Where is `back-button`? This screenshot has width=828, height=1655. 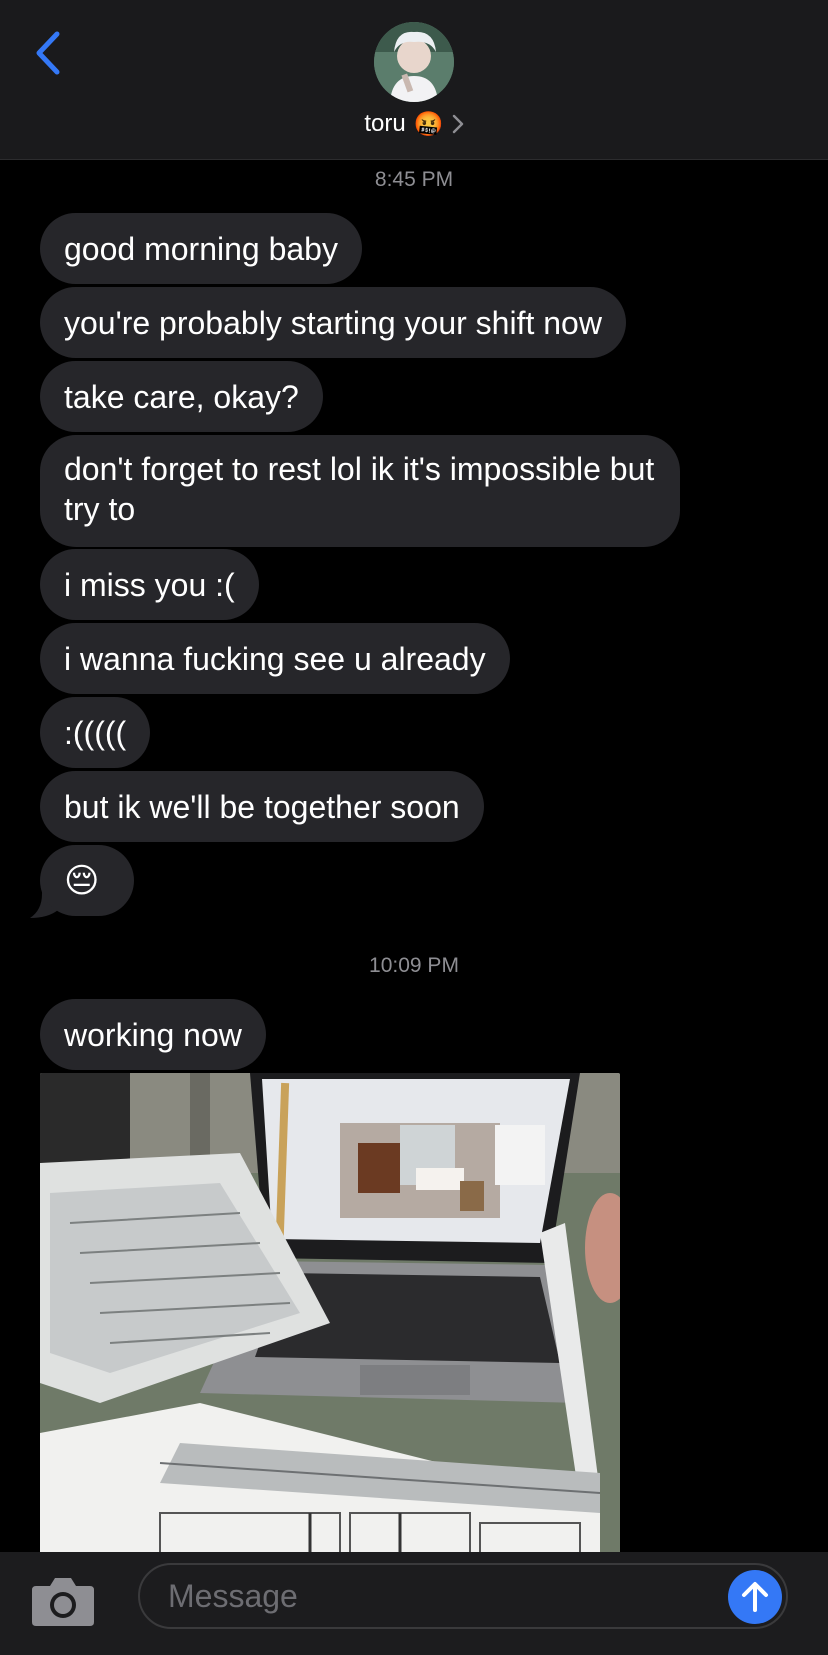
back-button is located at coordinates (48, 53).